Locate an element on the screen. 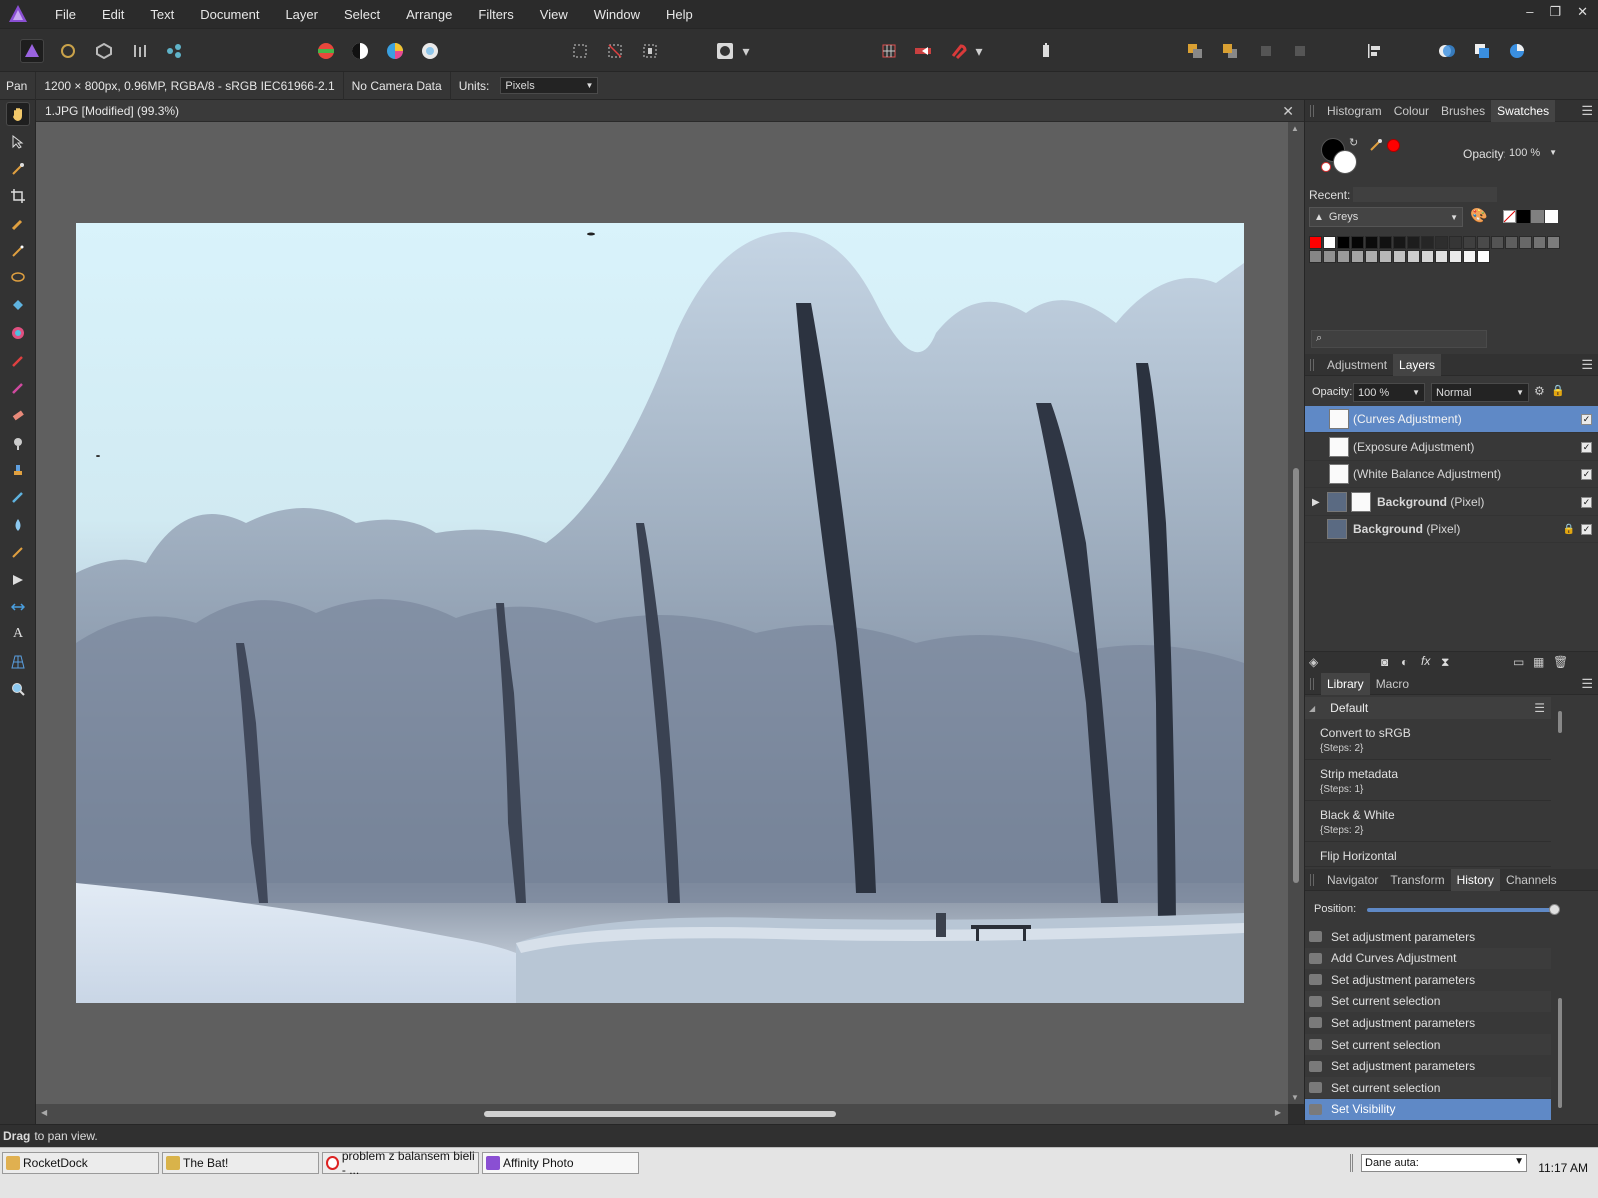 The width and height of the screenshot is (1598, 1198). layer-row-white-balance: (White Balance Adjustment) ✓ is located at coordinates (1451, 474).